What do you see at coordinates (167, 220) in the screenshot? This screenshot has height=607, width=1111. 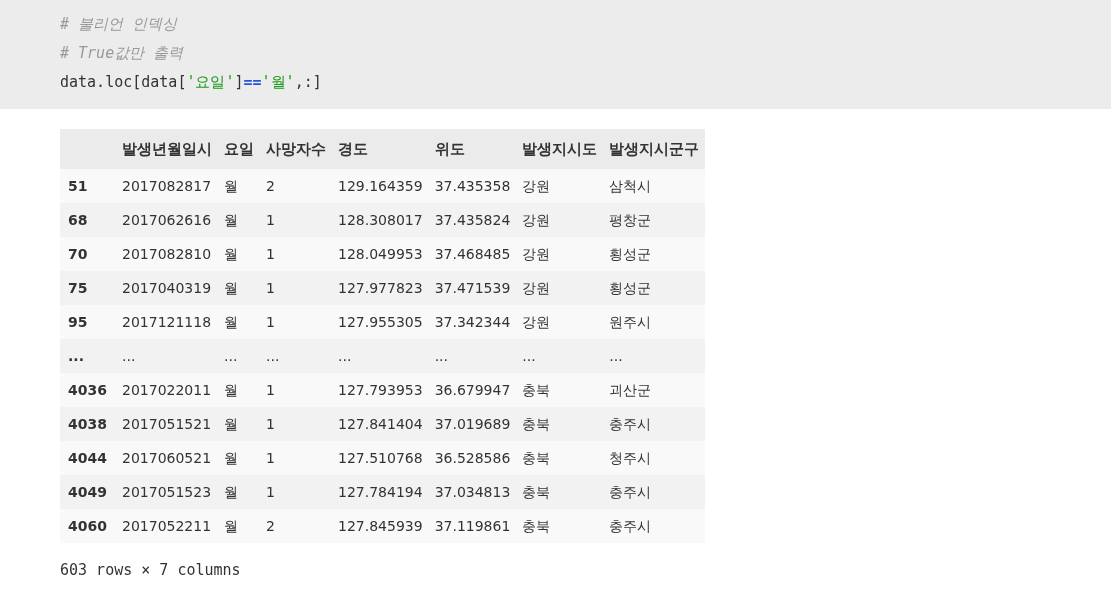 I see `table-cell: 2017062616` at bounding box center [167, 220].